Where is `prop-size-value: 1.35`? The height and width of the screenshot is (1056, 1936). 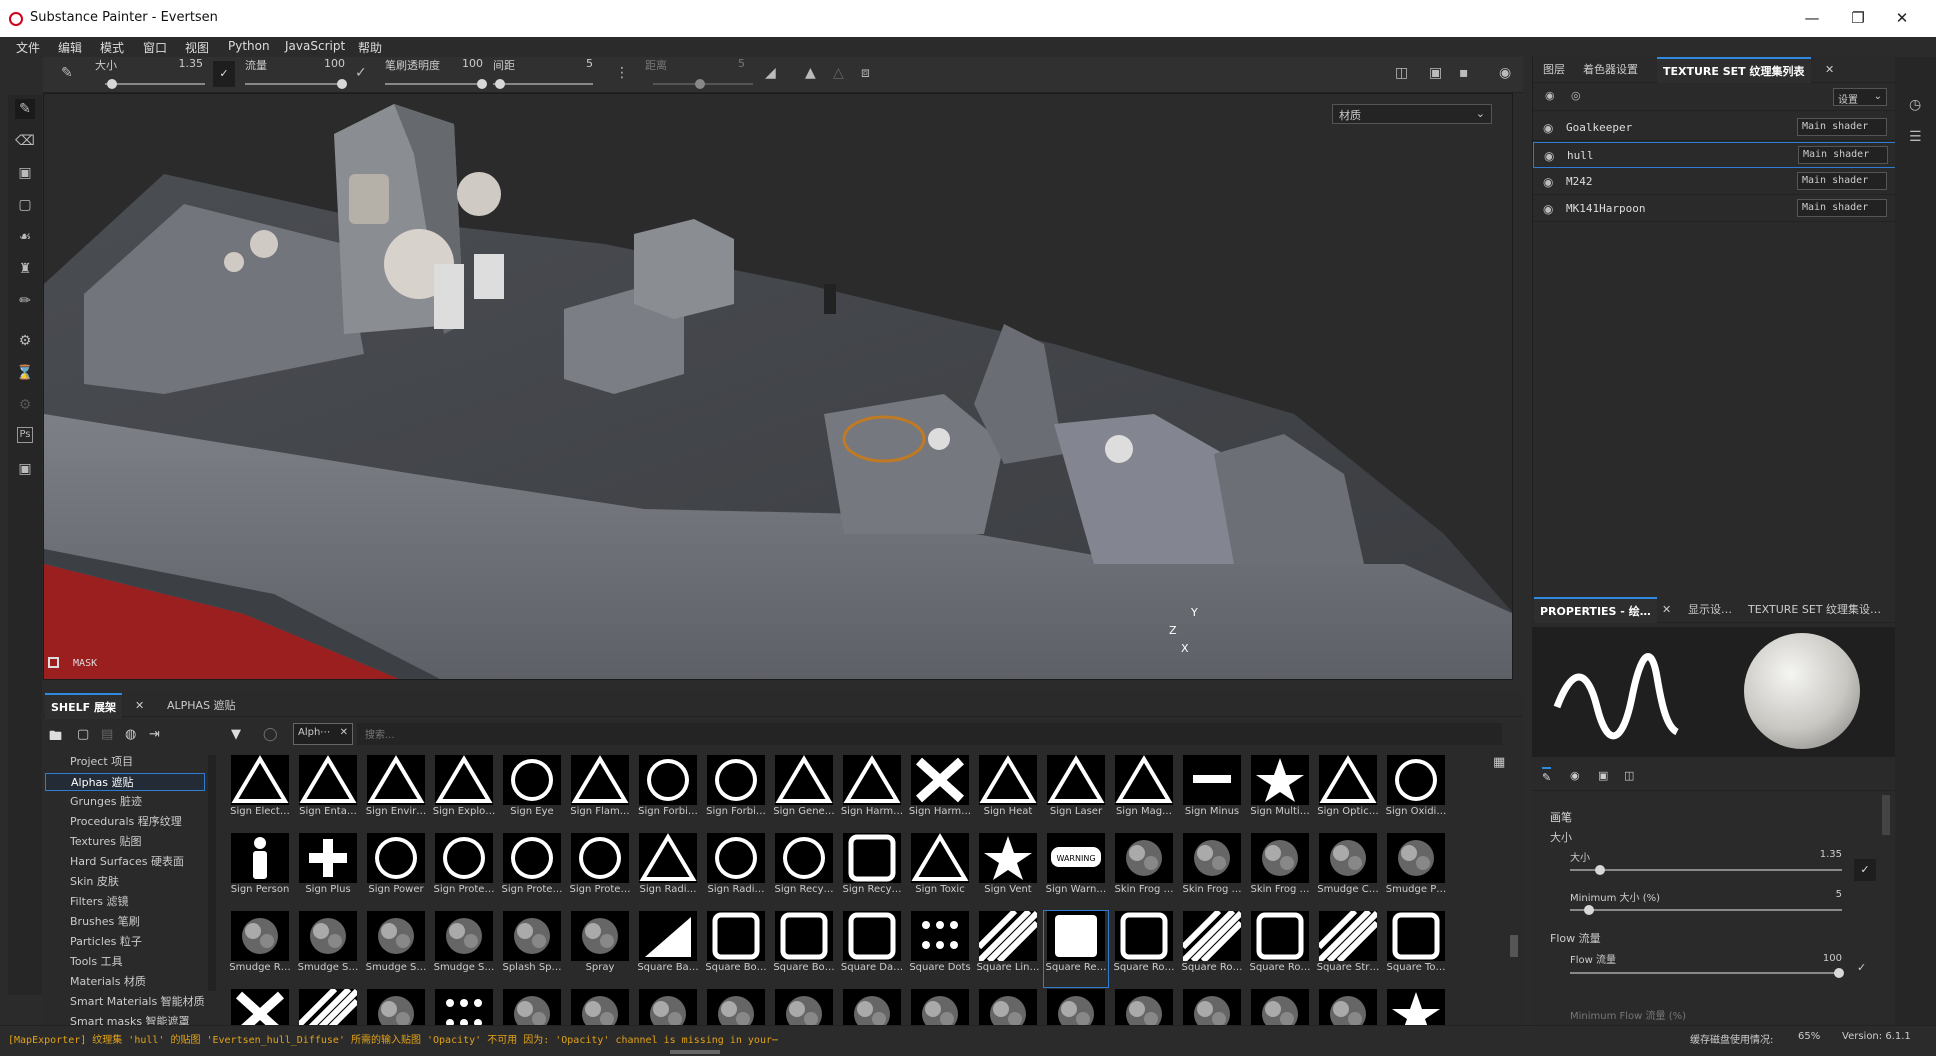 prop-size-value: 1.35 is located at coordinates (1822, 854).